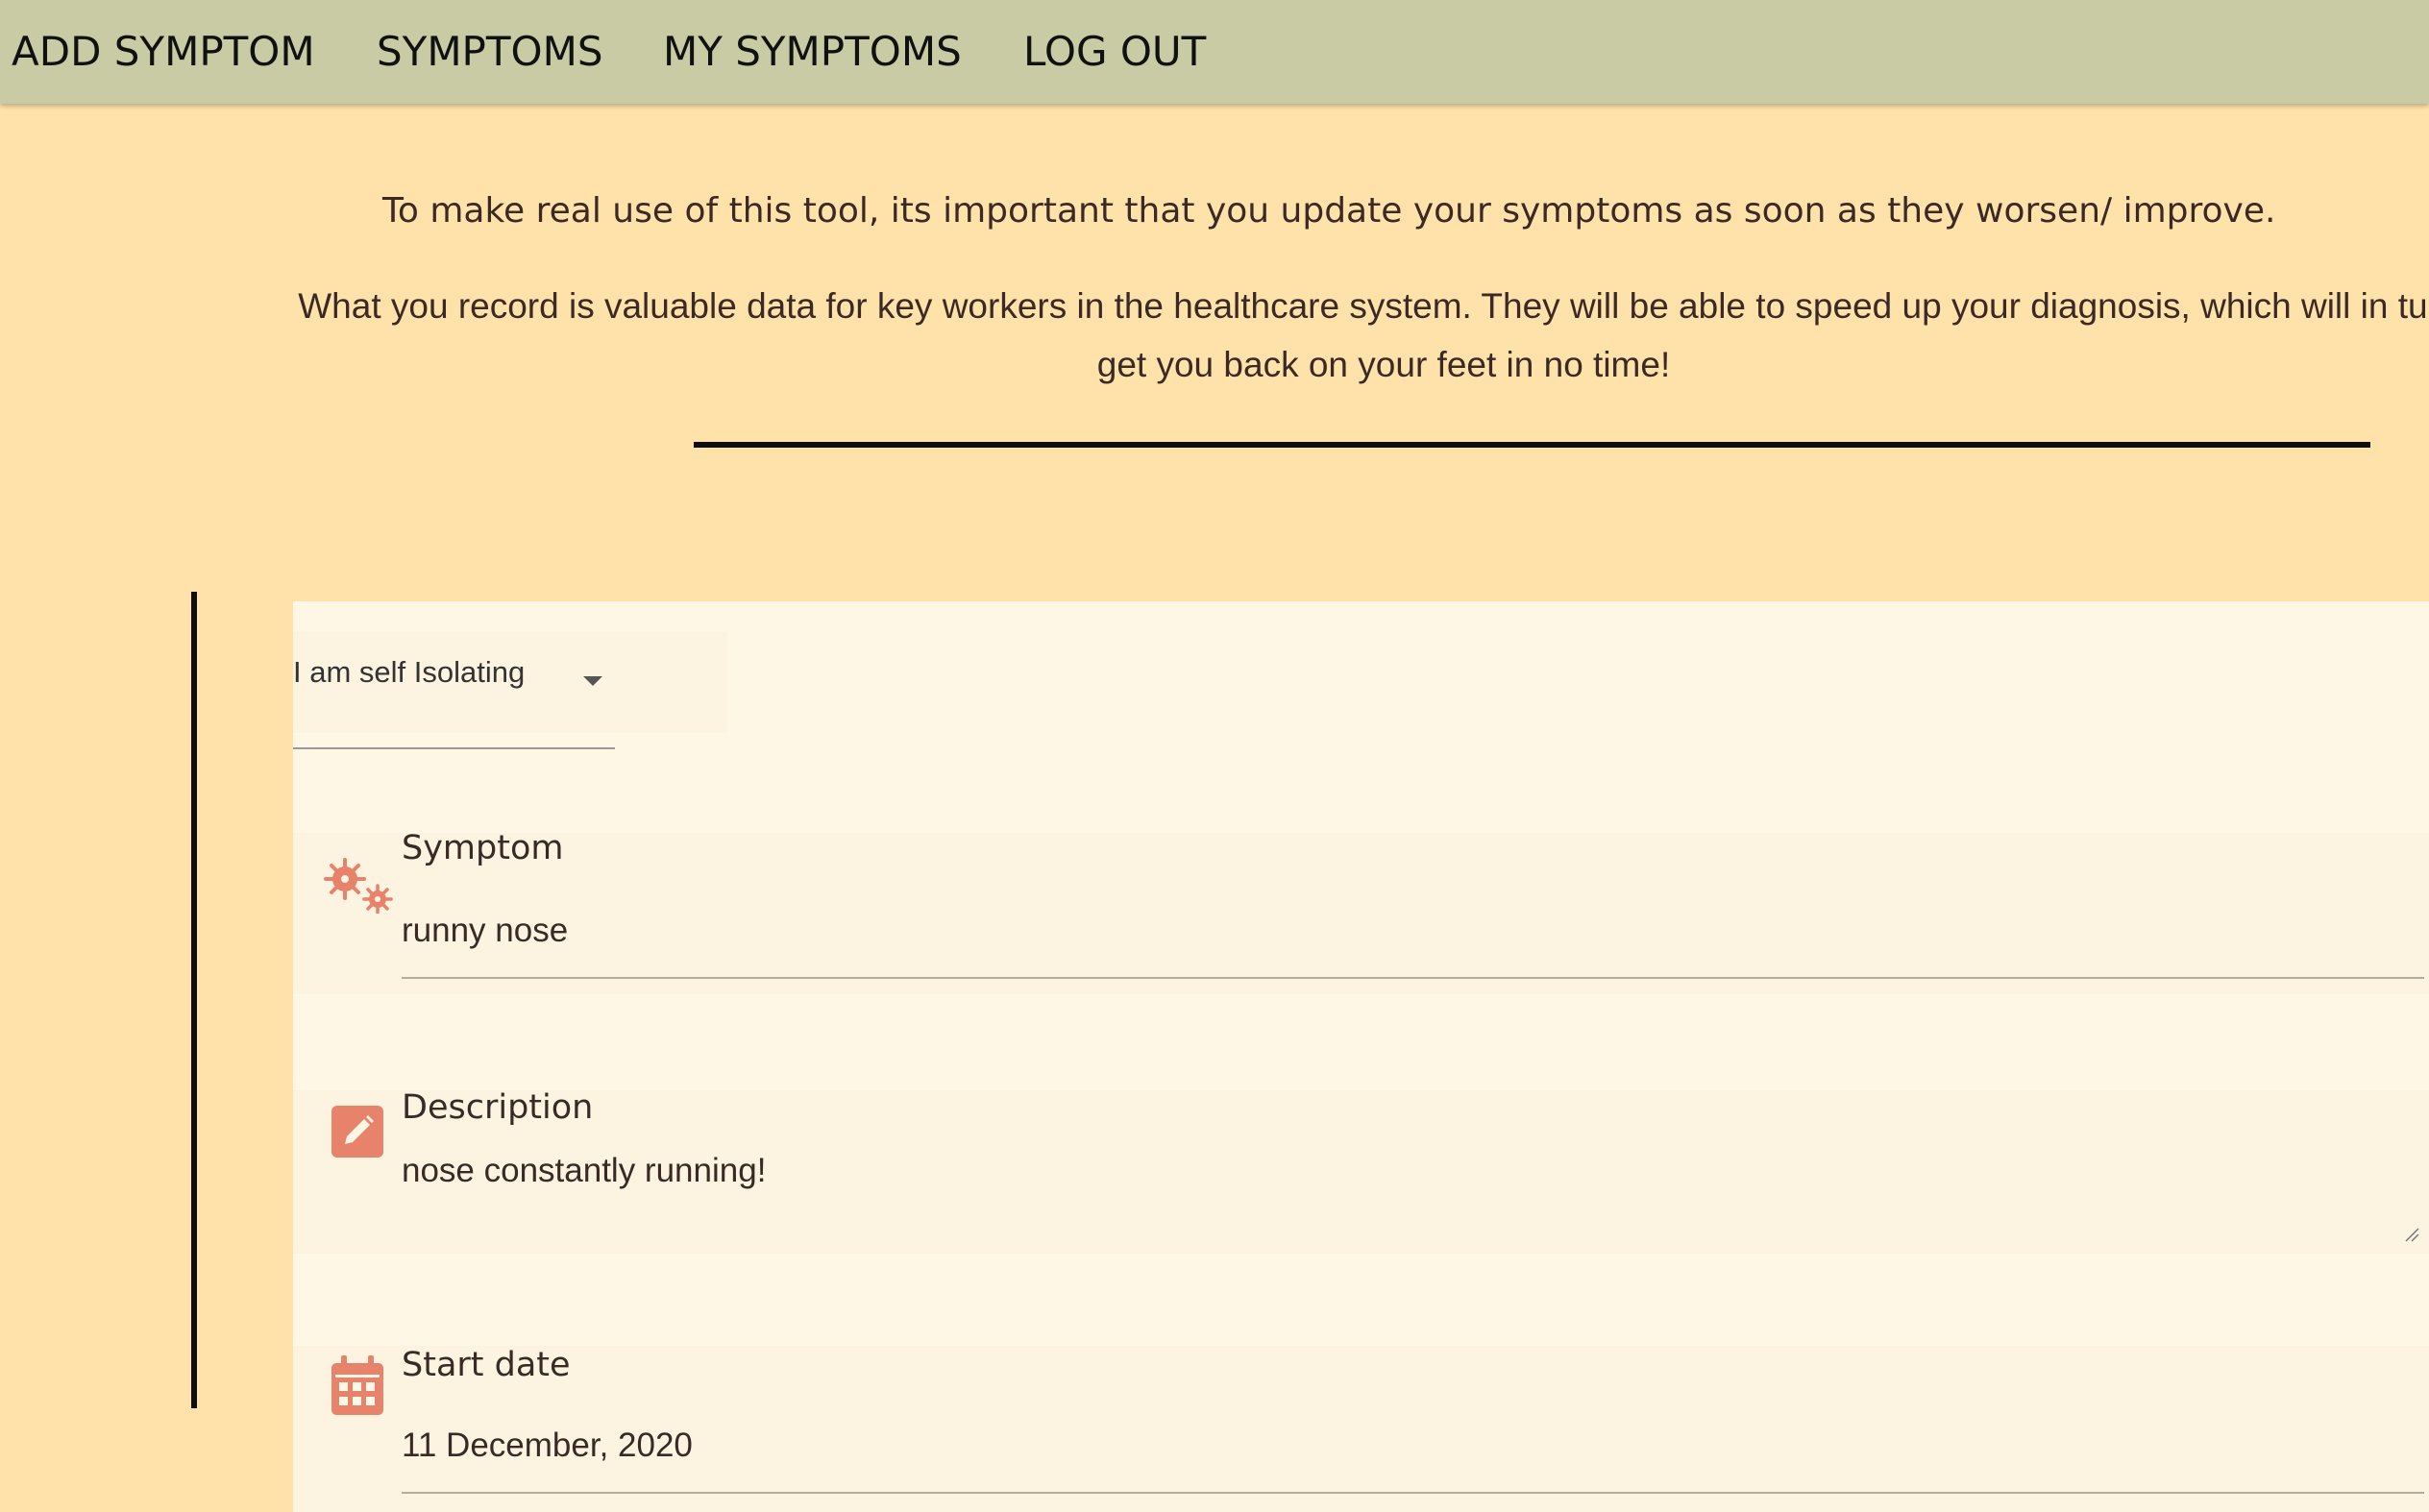 The height and width of the screenshot is (1512, 2429). I want to click on start-date-label: Start date, so click(486, 1365).